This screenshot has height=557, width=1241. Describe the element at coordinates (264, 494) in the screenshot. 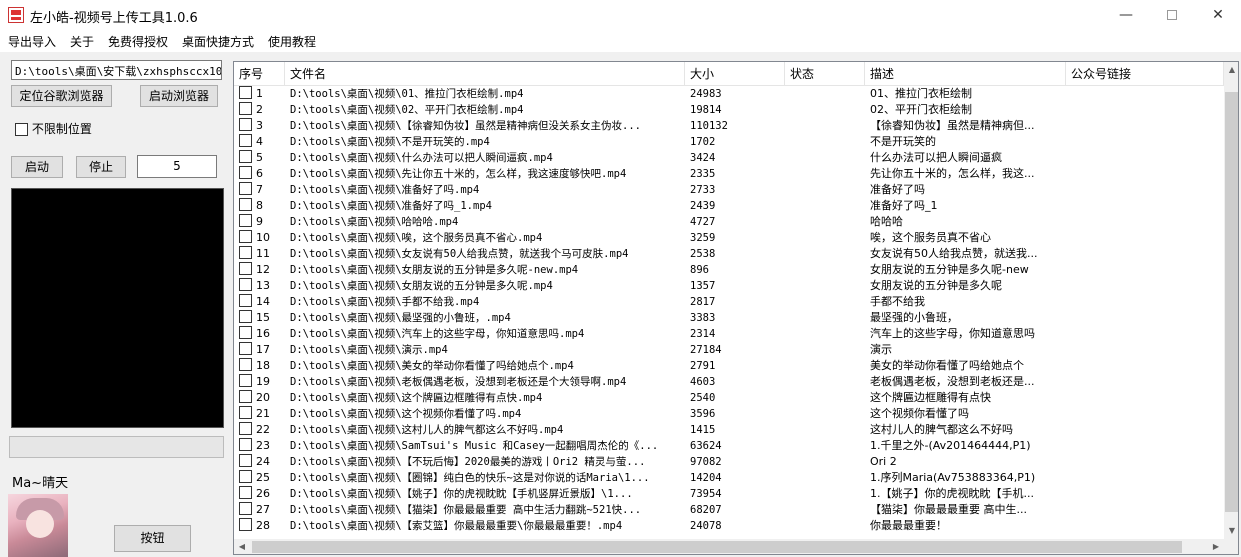

I see `row-index-cell: 26` at that location.